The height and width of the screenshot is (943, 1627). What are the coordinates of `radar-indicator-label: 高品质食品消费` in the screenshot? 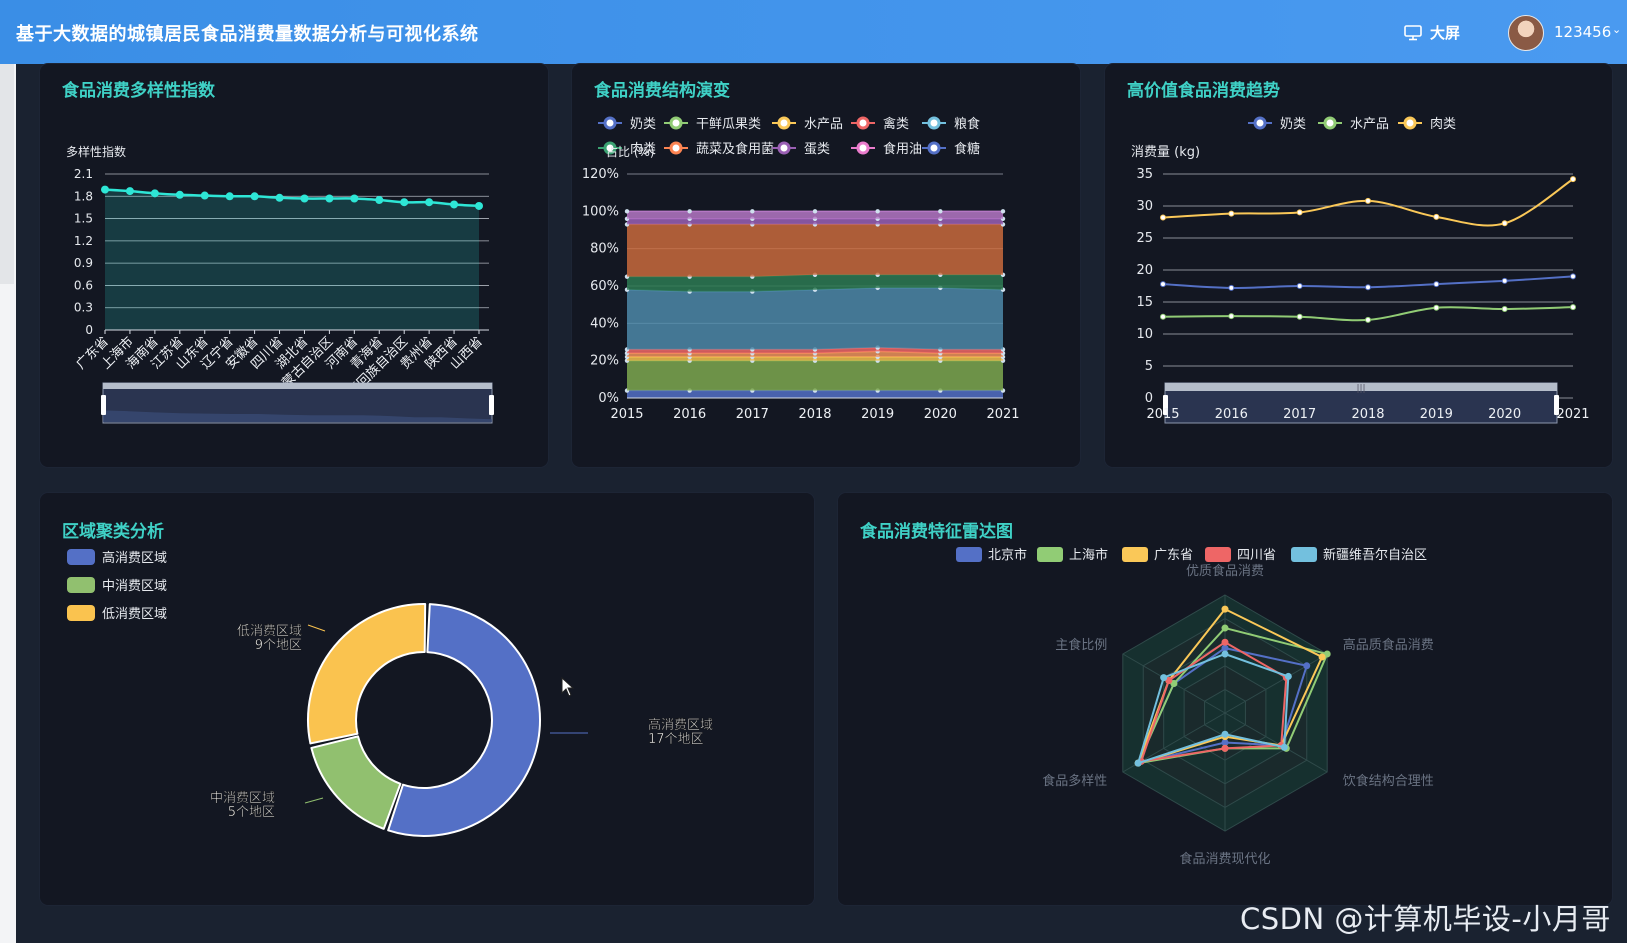 It's located at (1388, 645).